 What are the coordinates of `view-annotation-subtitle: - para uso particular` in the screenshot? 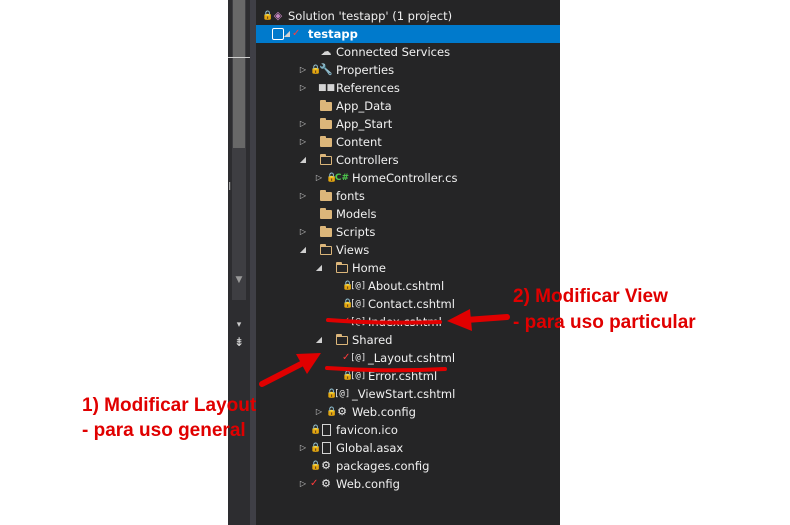 It's located at (604, 322).